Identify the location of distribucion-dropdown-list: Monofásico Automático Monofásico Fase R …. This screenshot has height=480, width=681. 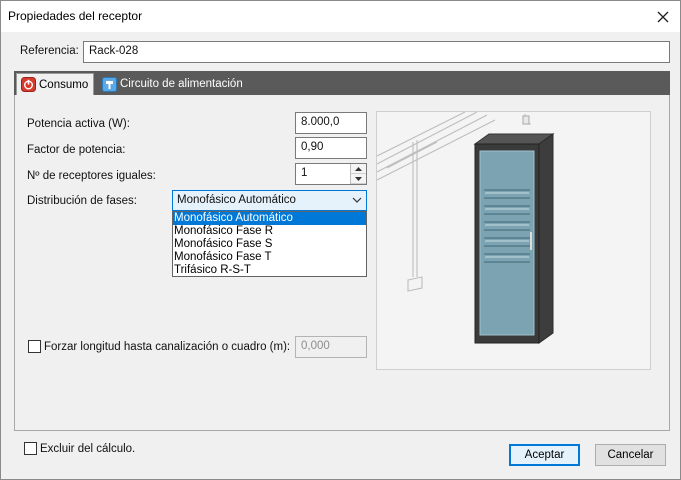
(269, 244).